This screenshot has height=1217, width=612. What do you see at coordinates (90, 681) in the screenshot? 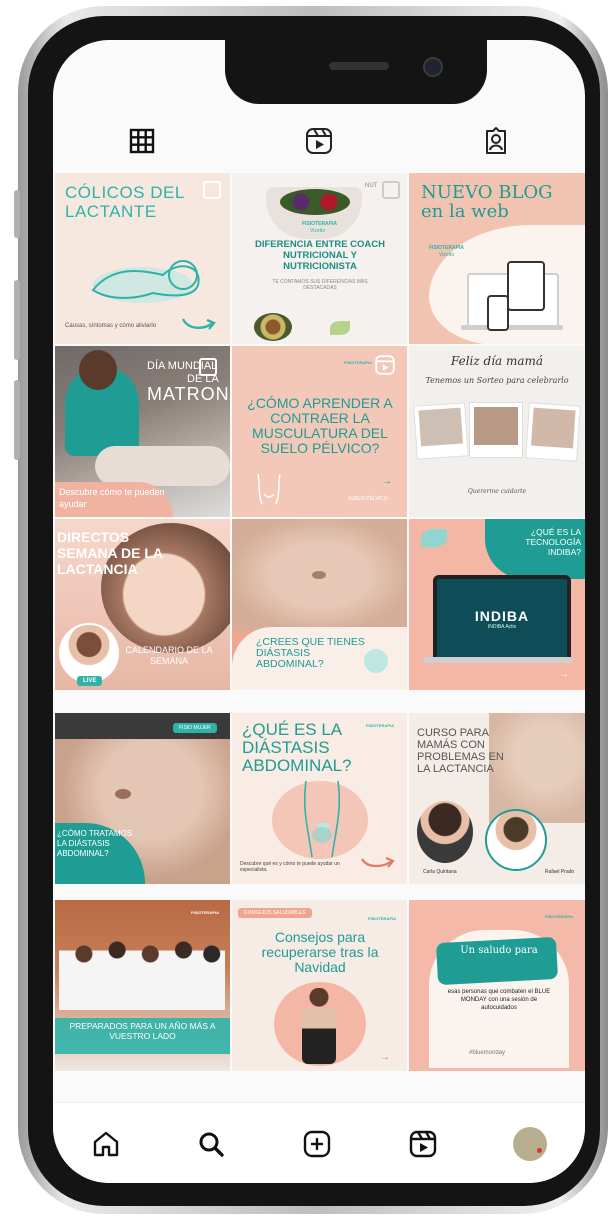
I see `live-badge: LIVE` at bounding box center [90, 681].